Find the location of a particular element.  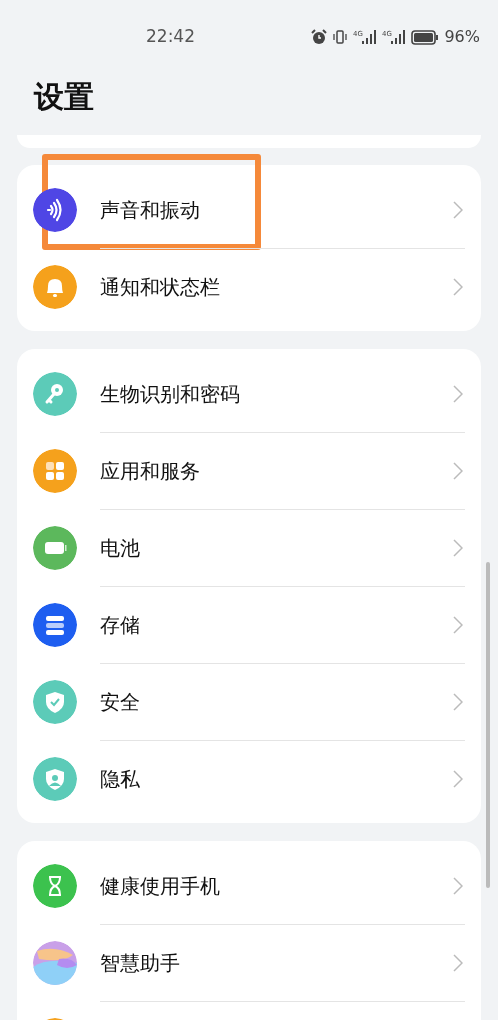

settings-item: 安全 is located at coordinates (249, 701).